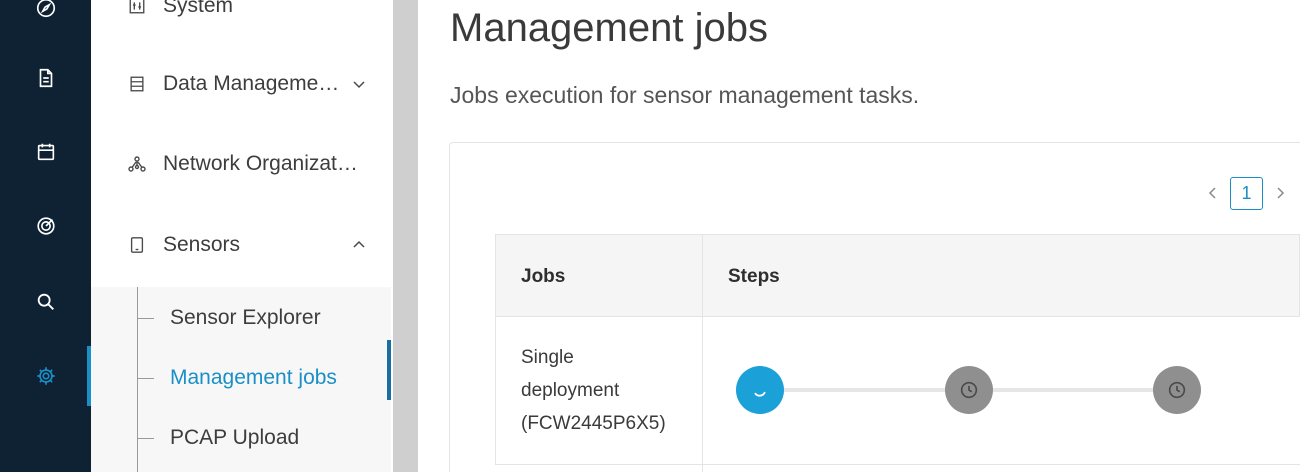 This screenshot has width=1300, height=472. Describe the element at coordinates (760, 394) in the screenshot. I see `spinner-icon` at that location.